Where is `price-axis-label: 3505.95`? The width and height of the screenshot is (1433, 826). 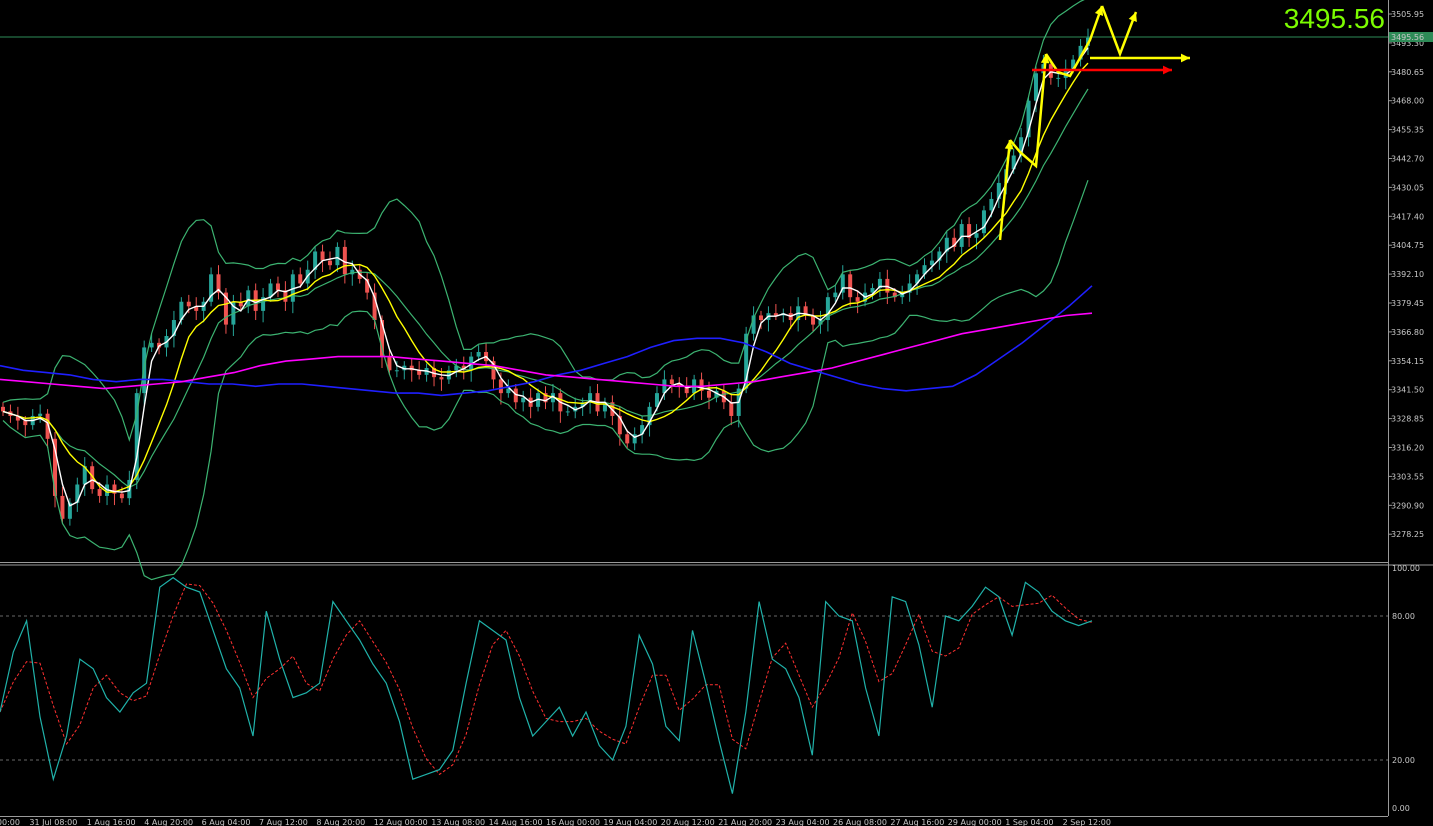
price-axis-label: 3505.95 is located at coordinates (1407, 14).